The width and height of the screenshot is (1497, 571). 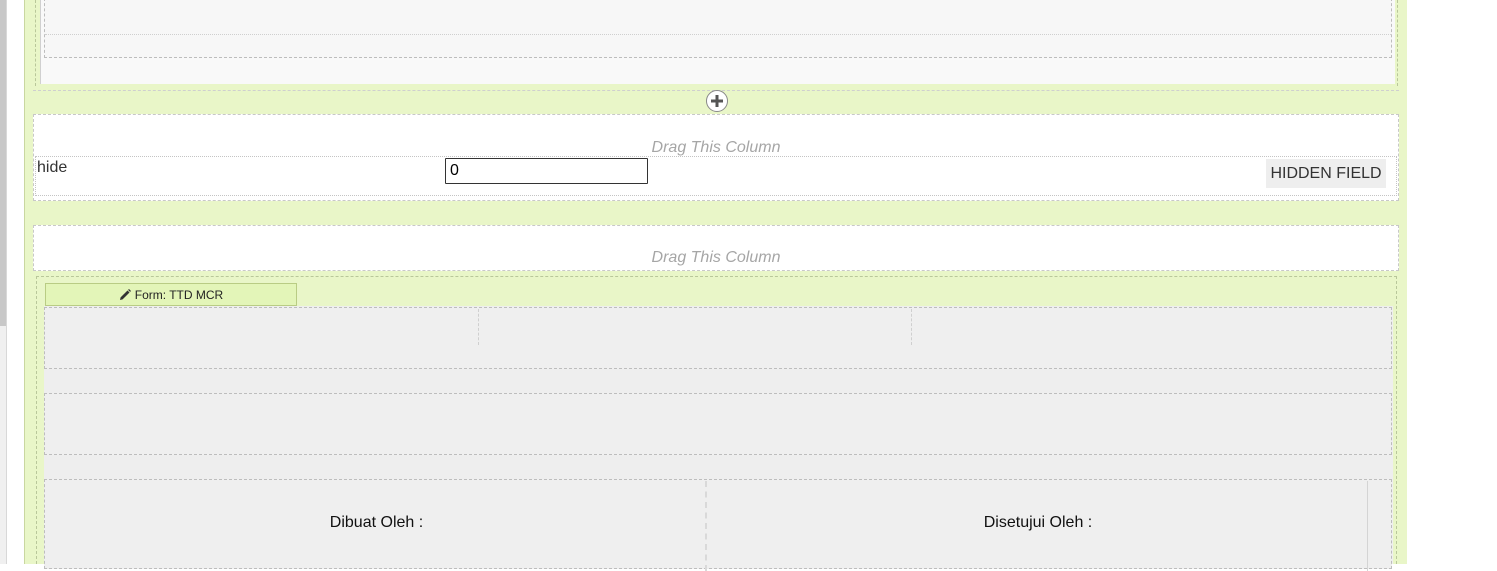 I want to click on hidden-field-label: hide, so click(x=52, y=167).